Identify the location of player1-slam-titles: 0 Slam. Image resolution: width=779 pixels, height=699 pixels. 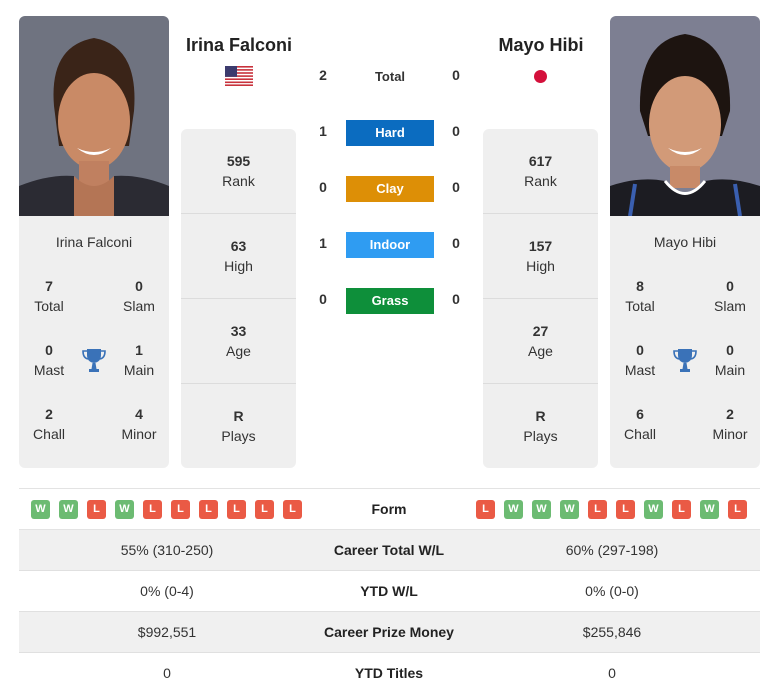
(139, 296).